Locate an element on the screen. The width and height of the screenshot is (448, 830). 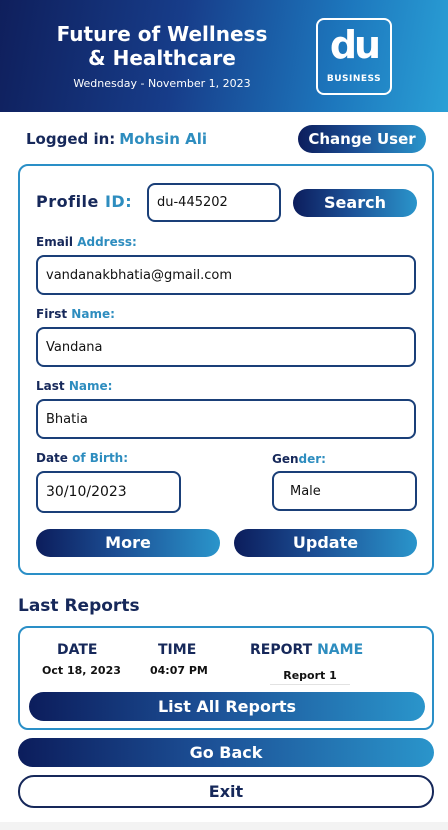
gender-label-part2: der: is located at coordinates (312, 459).